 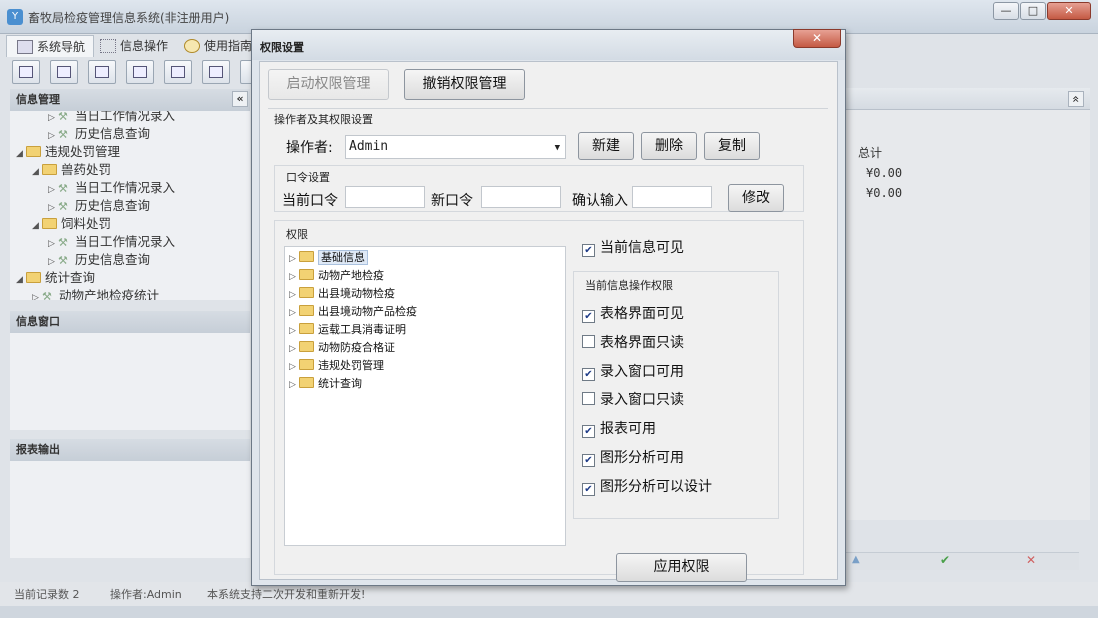 I want to click on perm-tree-label: 统计查询, so click(x=340, y=383).